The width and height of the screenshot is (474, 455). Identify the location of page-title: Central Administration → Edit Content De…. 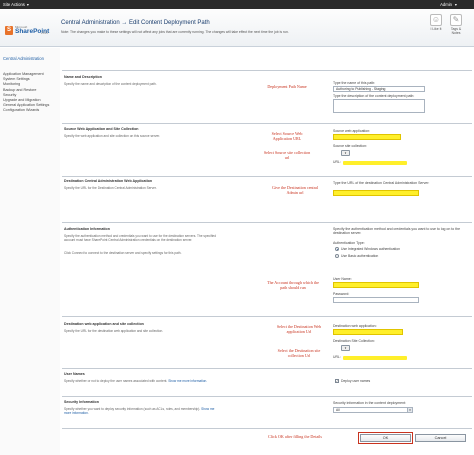
(135, 23).